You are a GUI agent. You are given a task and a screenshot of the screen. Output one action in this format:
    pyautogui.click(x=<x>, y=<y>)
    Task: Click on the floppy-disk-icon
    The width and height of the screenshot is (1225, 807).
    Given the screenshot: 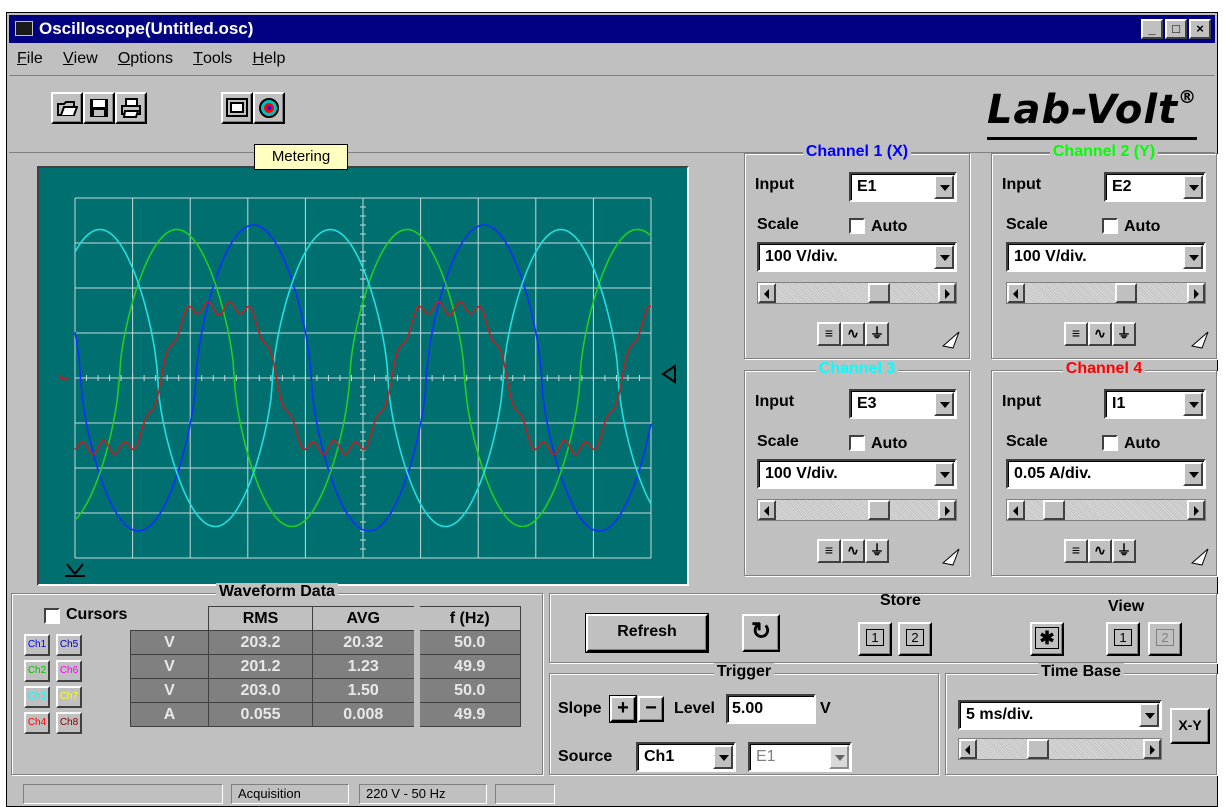 What is the action you would take?
    pyautogui.click(x=99, y=108)
    